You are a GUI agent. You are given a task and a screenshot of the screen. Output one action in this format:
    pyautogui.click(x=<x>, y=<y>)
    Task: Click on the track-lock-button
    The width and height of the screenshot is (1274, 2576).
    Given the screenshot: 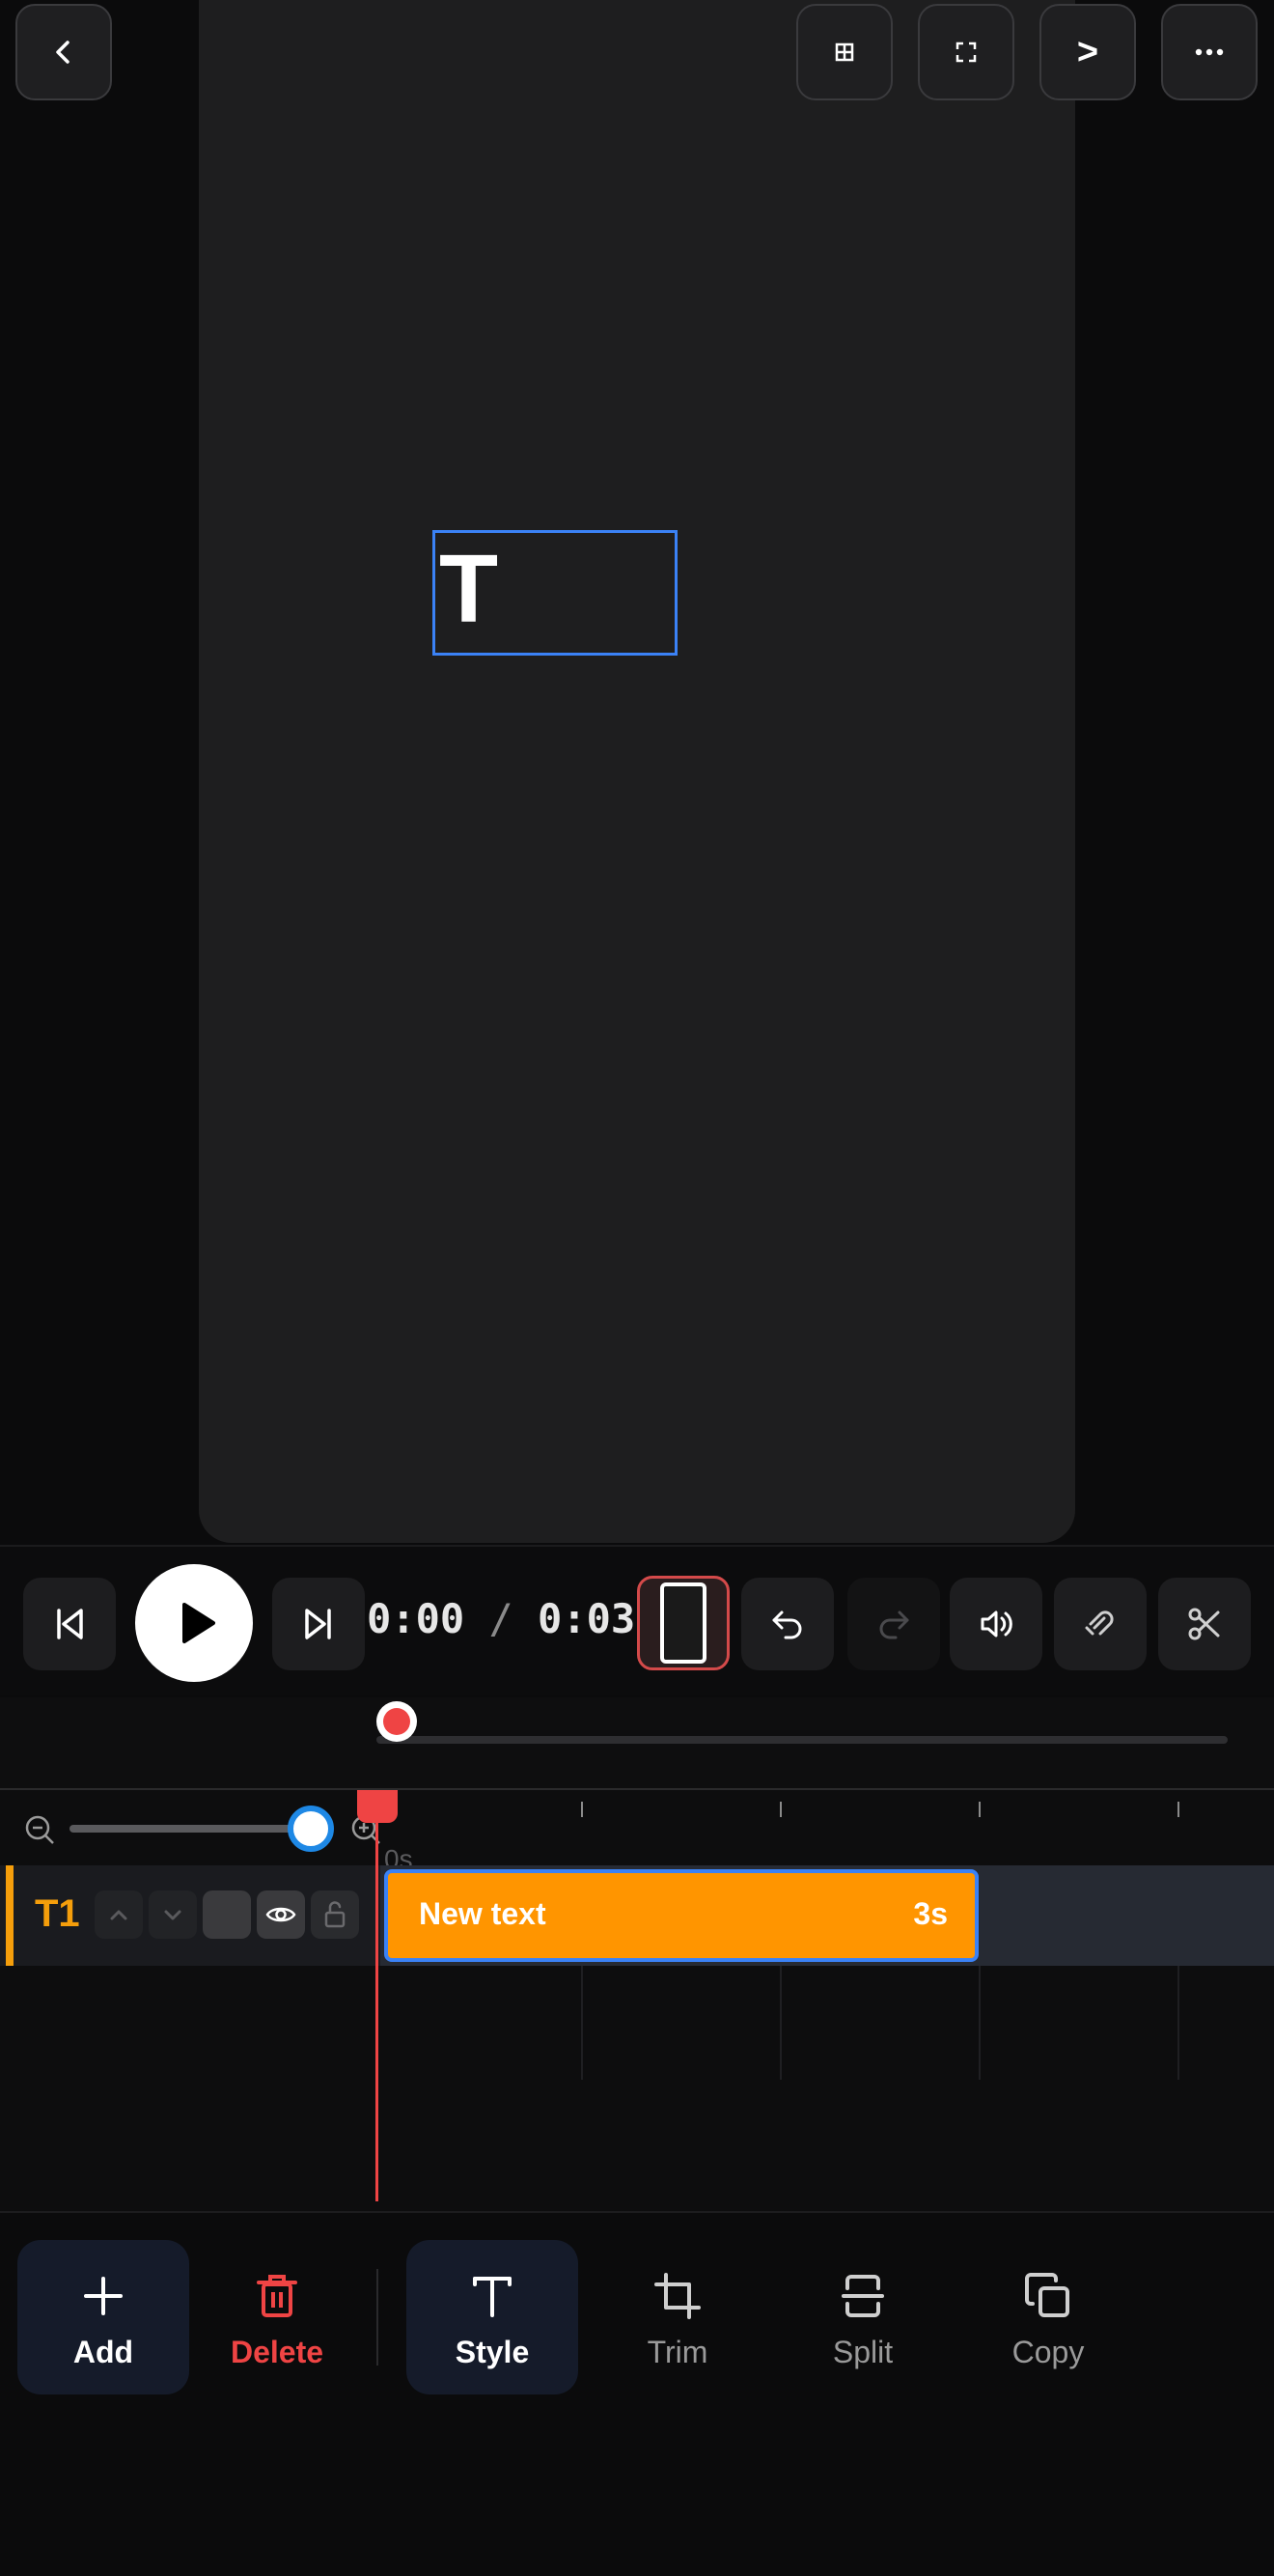 What is the action you would take?
    pyautogui.click(x=335, y=1915)
    